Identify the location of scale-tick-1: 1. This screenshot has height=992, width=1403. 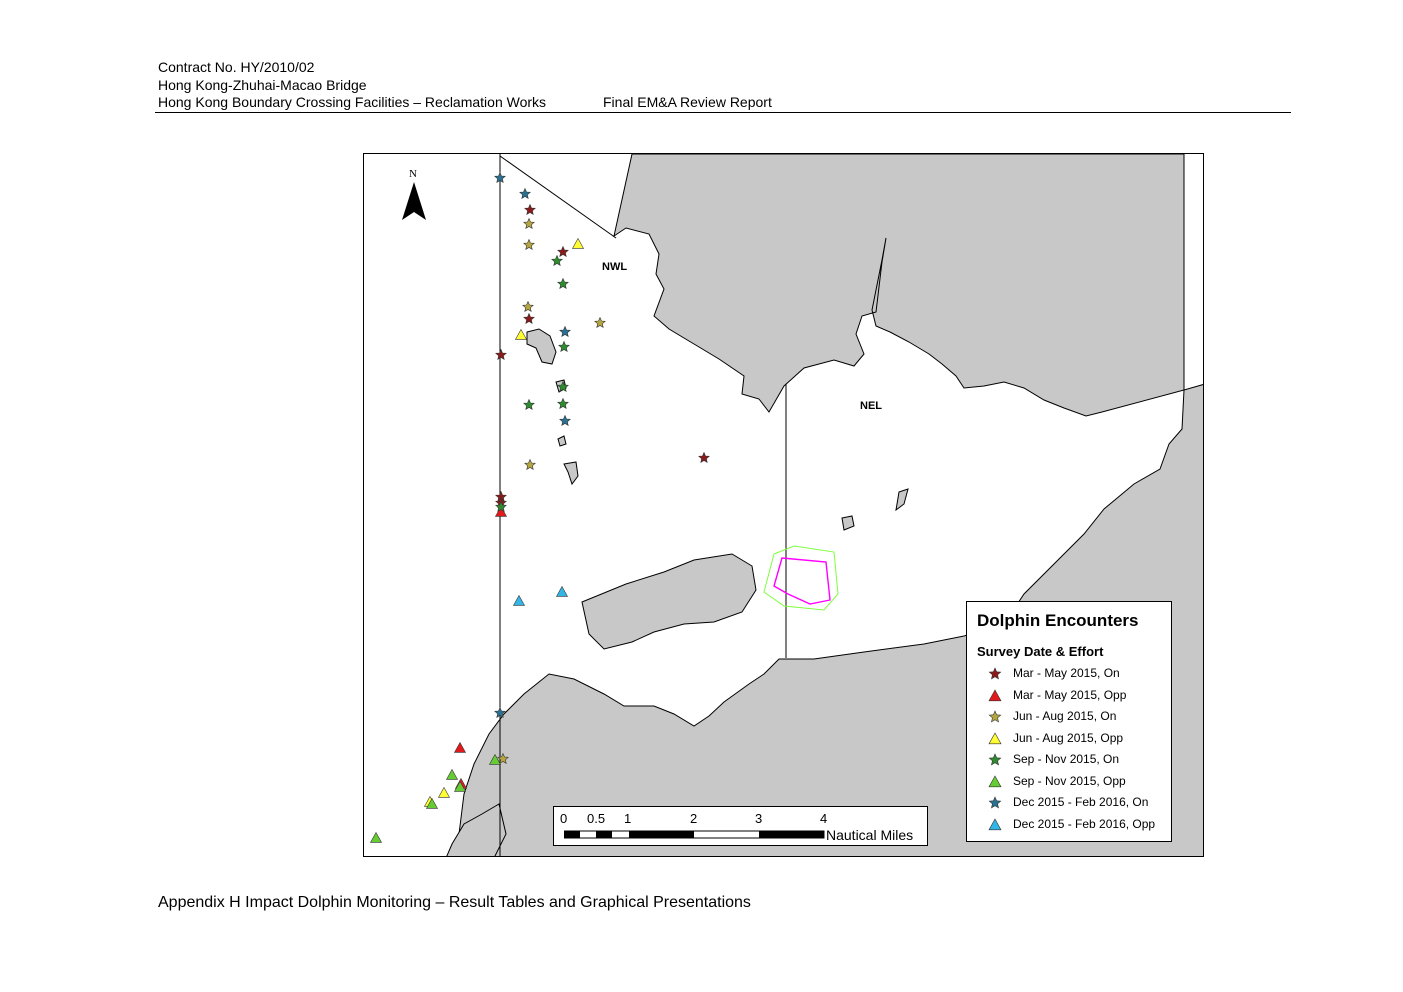
(628, 818).